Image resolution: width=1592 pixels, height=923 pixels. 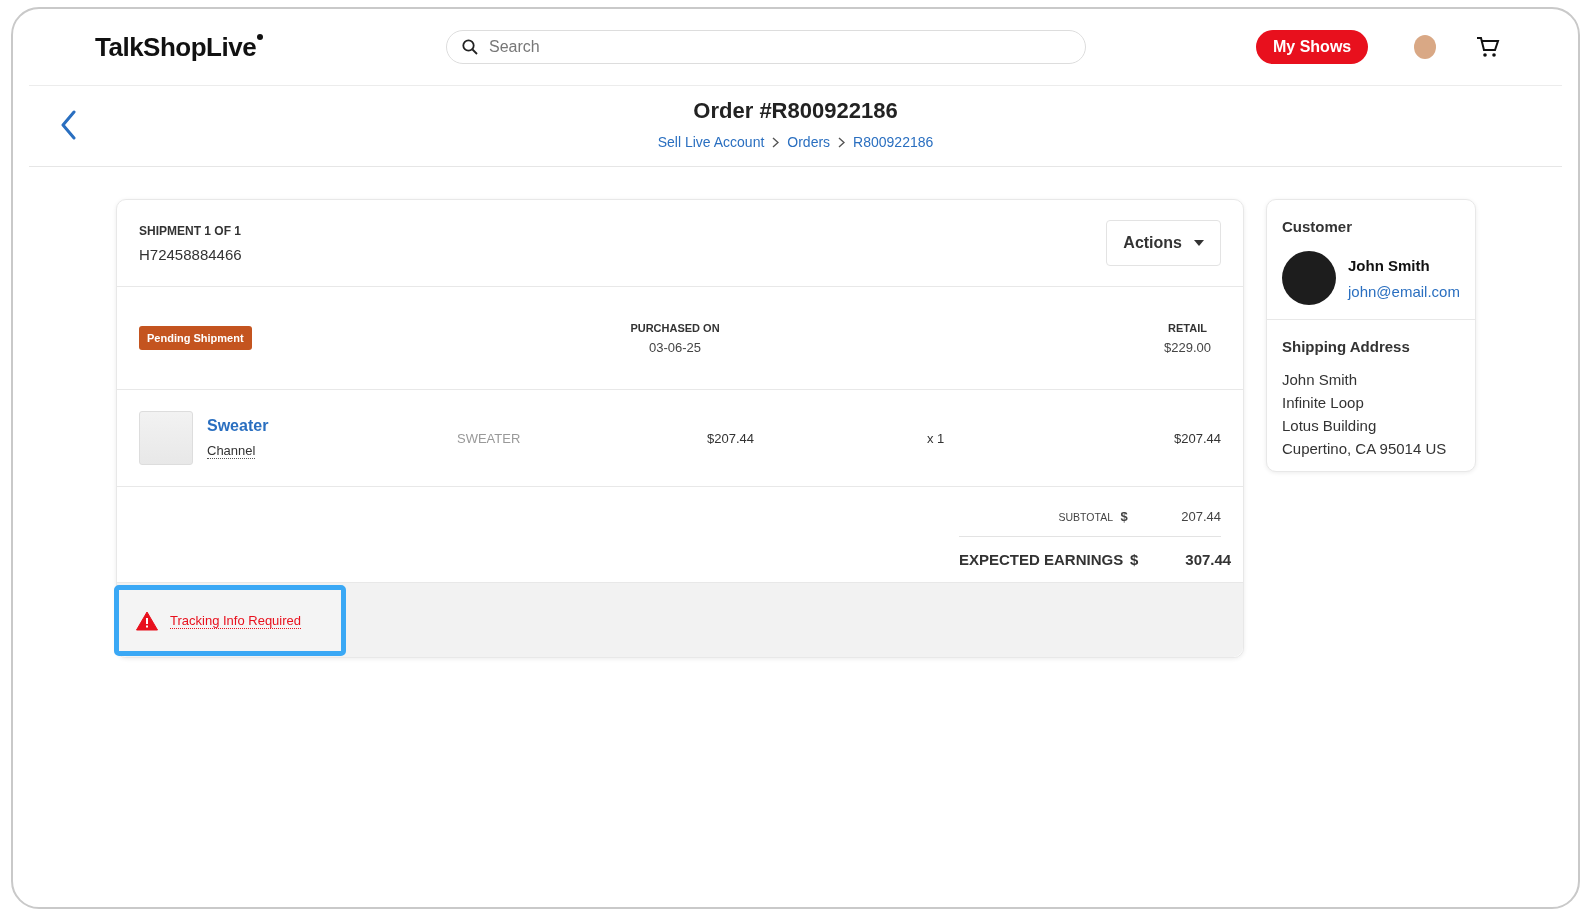 What do you see at coordinates (711, 142) in the screenshot?
I see `breadcrumb-link: Sell Live Account` at bounding box center [711, 142].